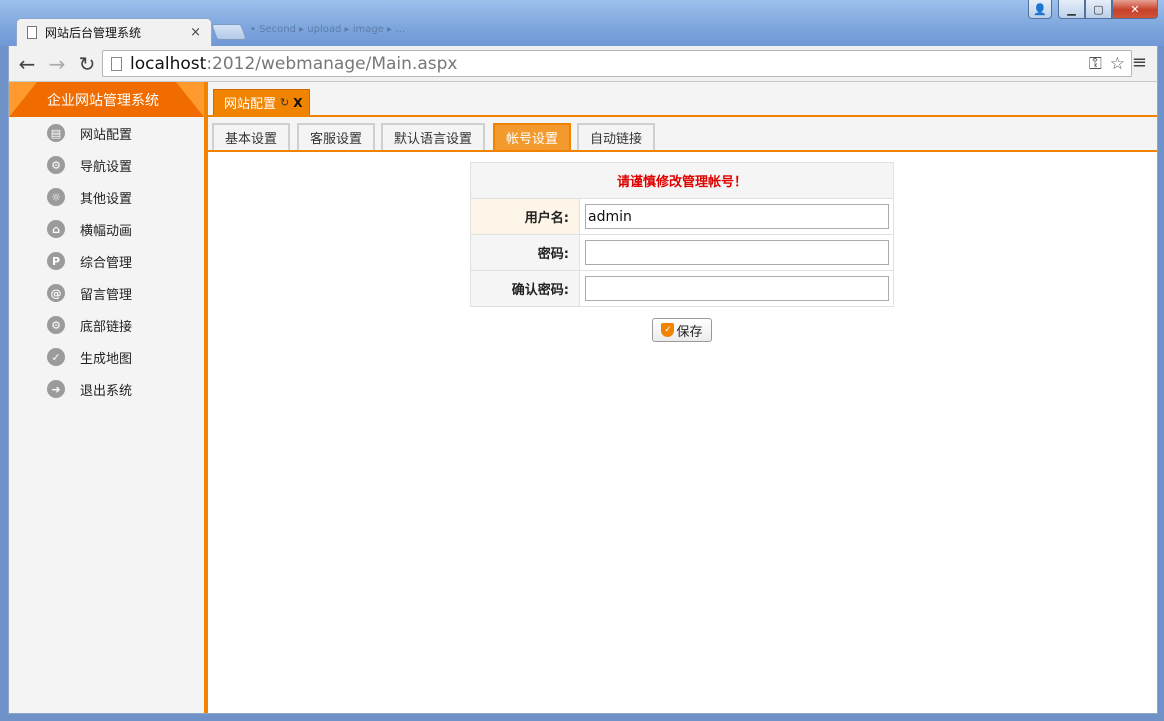 The width and height of the screenshot is (1164, 721). I want to click on wrench-icon: ⚙, so click(56, 165).